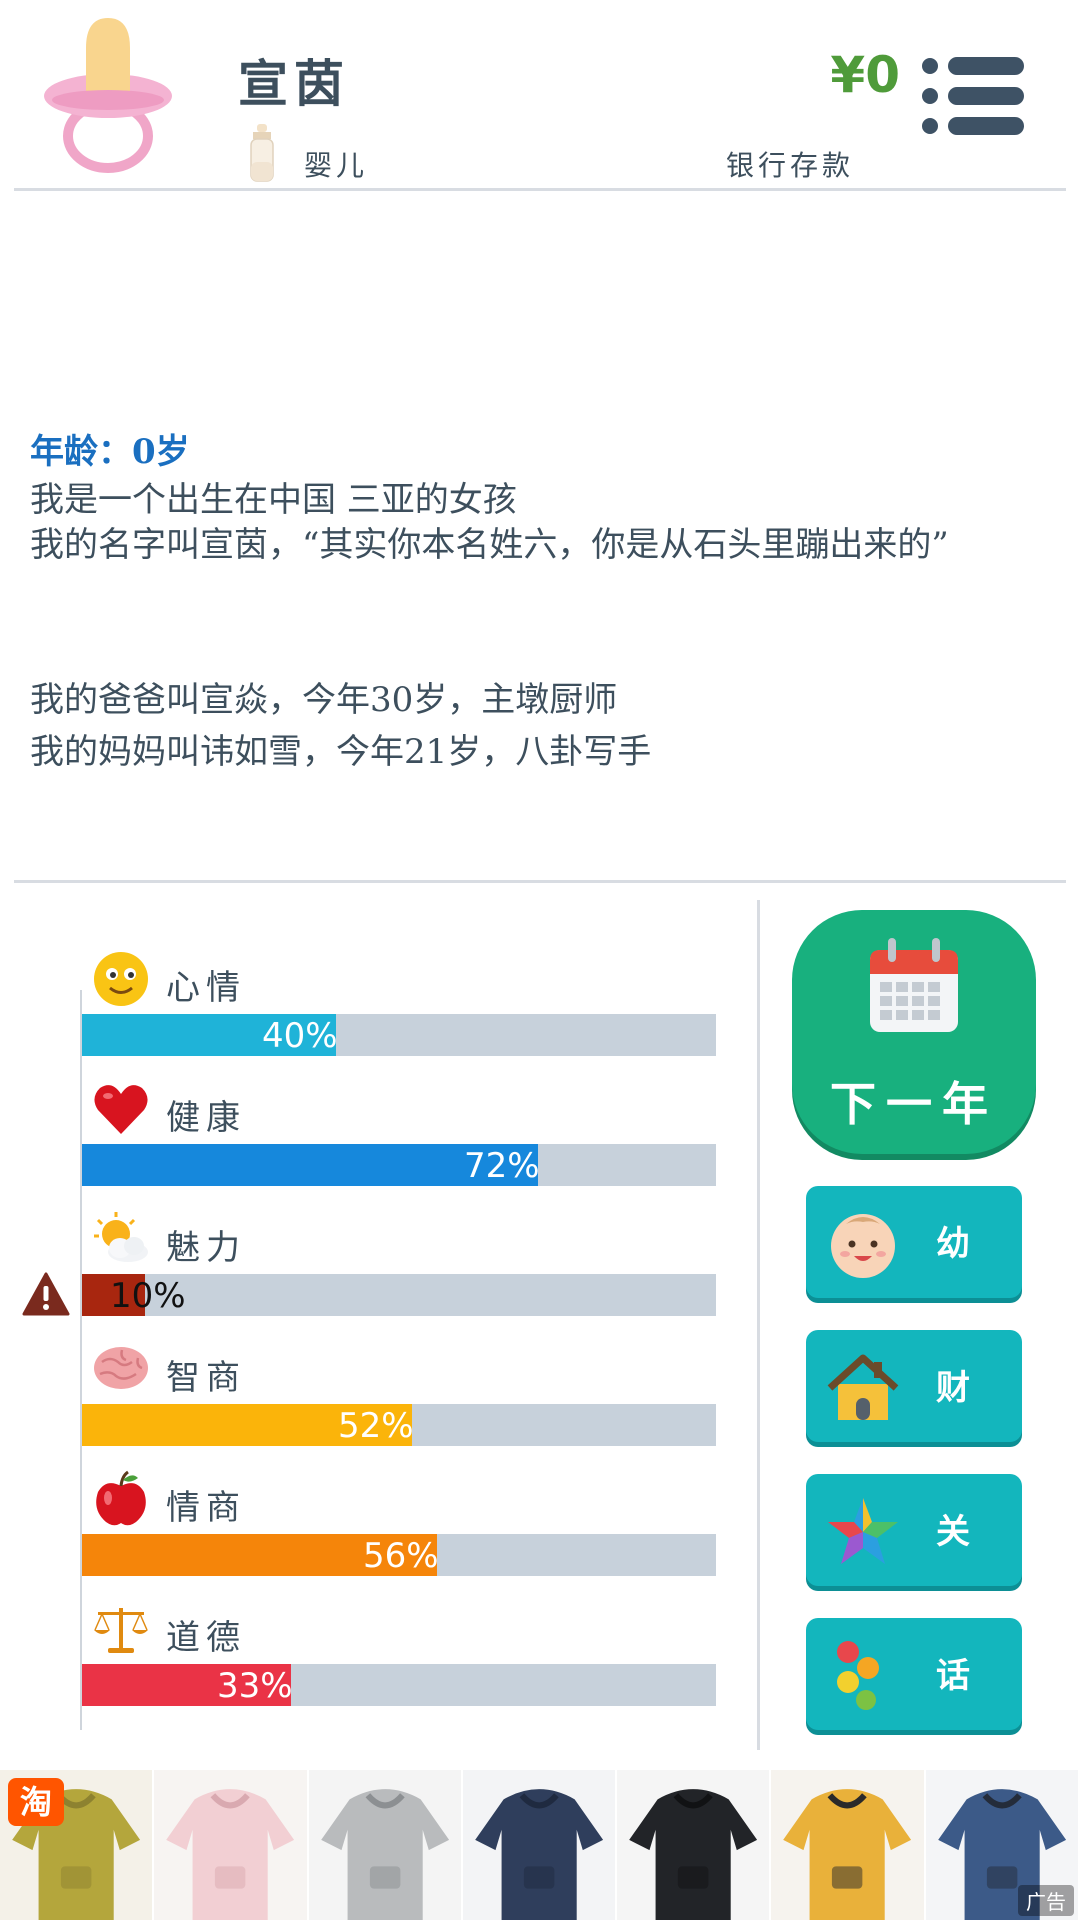 This screenshot has width=1080, height=1920. Describe the element at coordinates (489, 545) in the screenshot. I see `story-line: 我的名字叫宣茵，“其实你本名姓六，你是从石头里蹦出来的”` at that location.